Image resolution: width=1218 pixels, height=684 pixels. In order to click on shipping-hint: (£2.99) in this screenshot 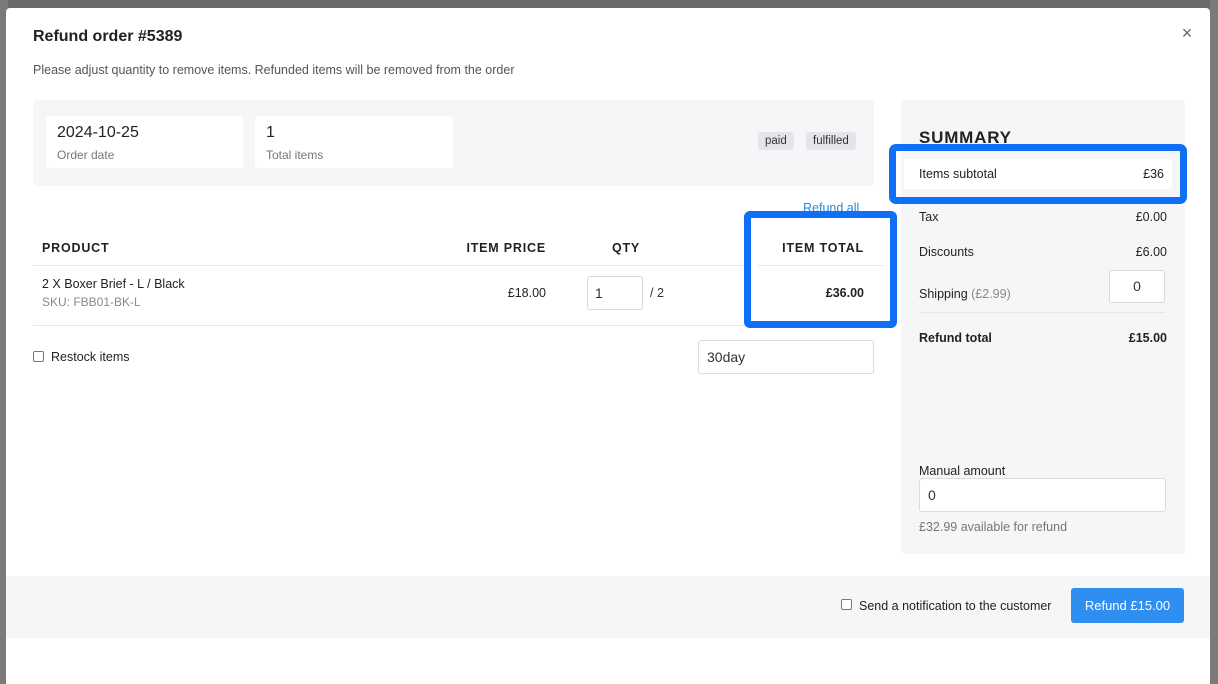, I will do `click(991, 294)`.